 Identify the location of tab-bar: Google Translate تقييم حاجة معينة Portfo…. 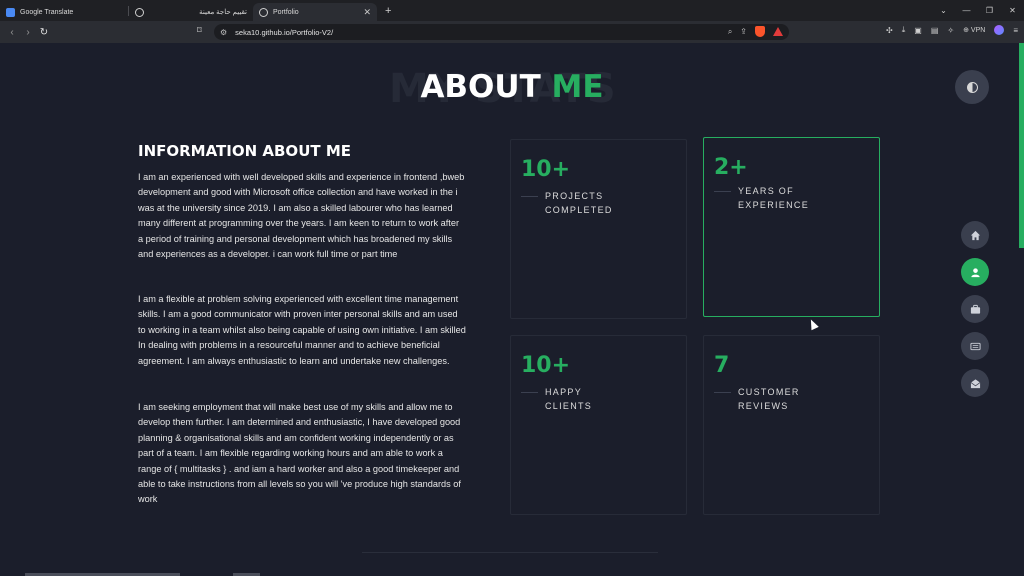
(512, 10).